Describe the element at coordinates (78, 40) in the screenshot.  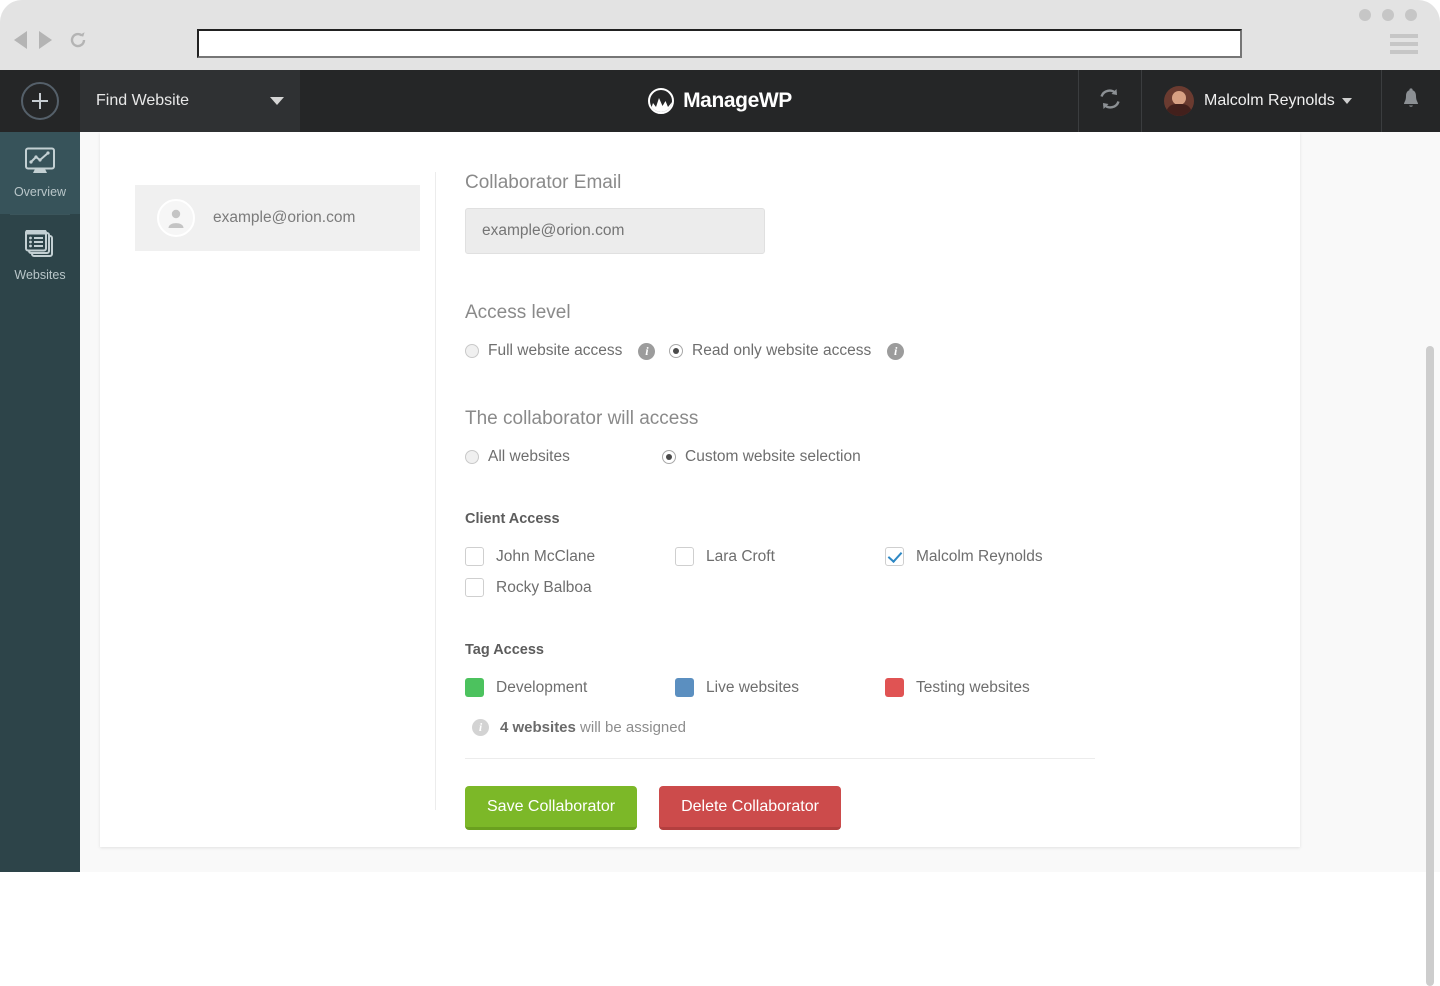
I see `reload-icon` at that location.